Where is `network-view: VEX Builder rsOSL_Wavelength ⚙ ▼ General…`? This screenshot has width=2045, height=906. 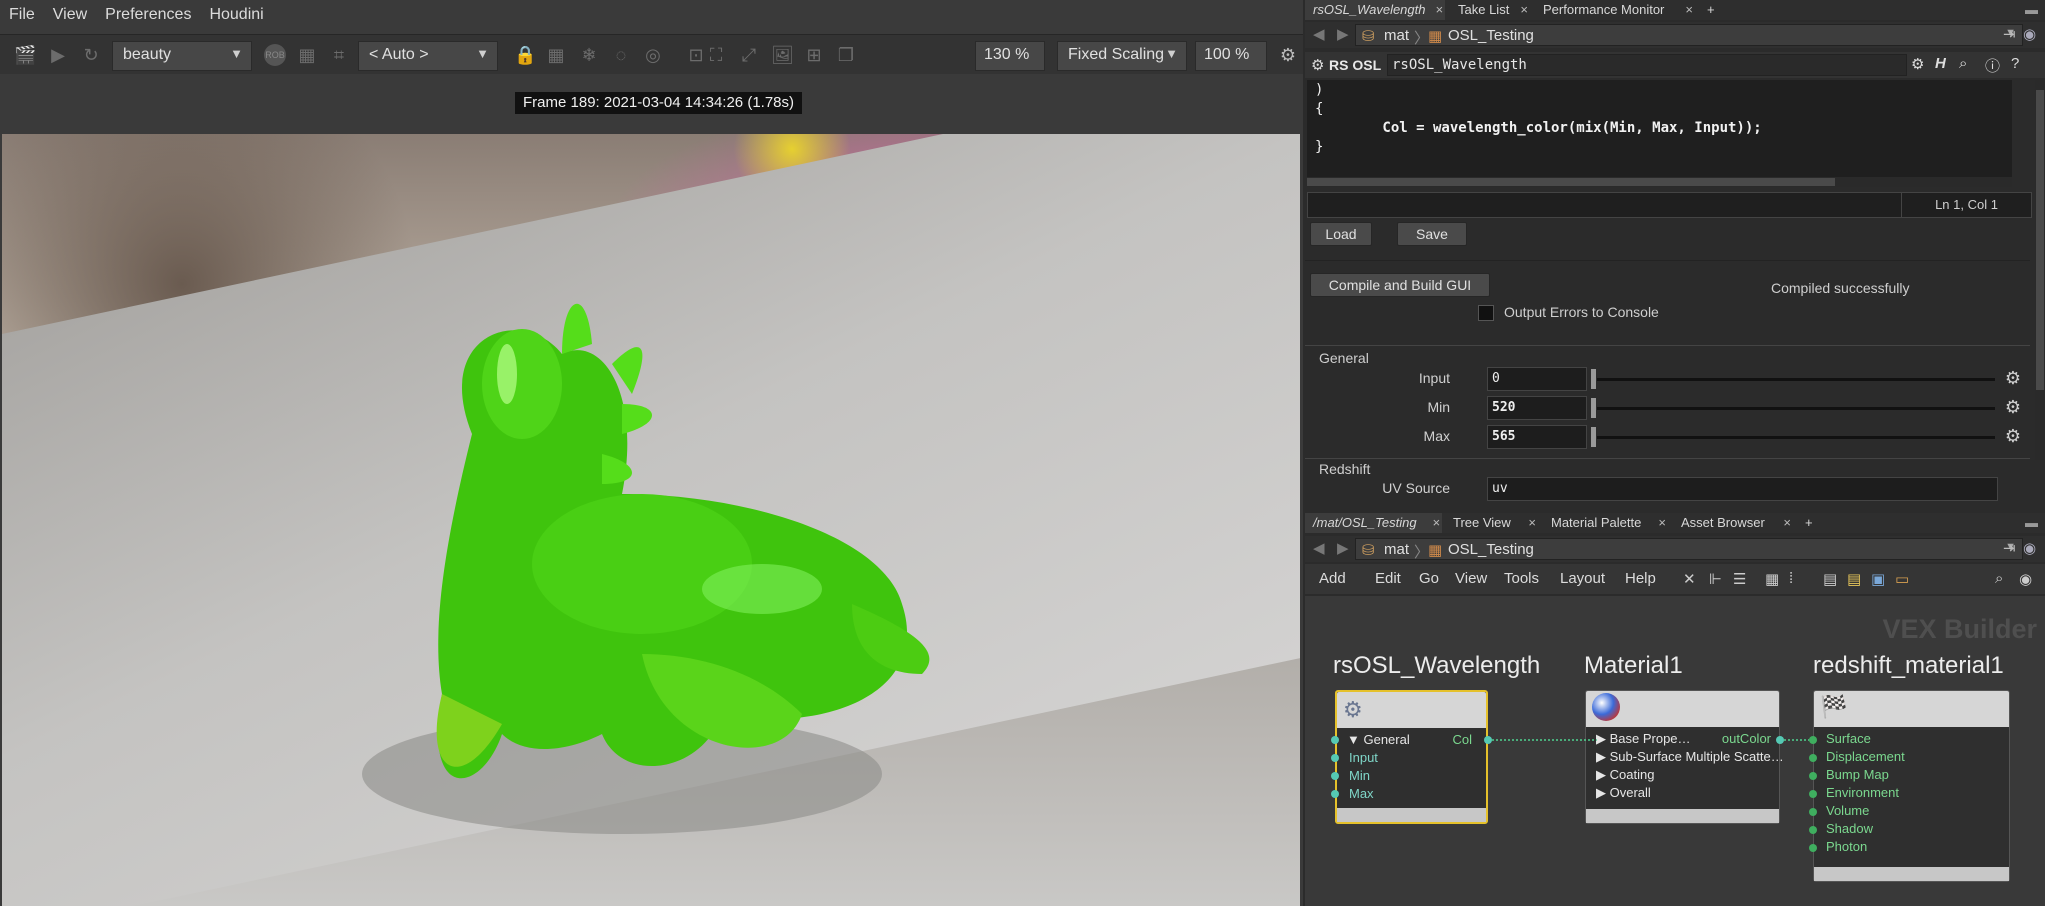
network-view: VEX Builder rsOSL_Wavelength ⚙ ▼ General… is located at coordinates (1675, 751).